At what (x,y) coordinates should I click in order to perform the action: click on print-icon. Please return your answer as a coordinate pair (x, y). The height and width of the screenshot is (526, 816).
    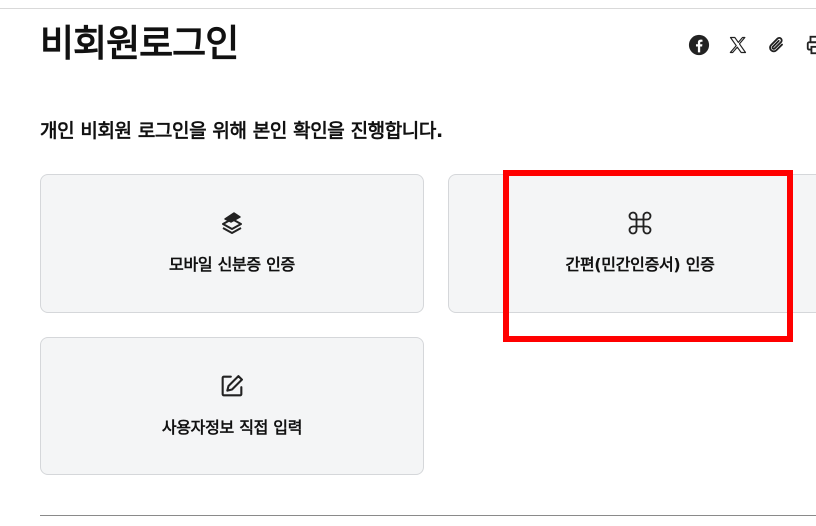
    Looking at the image, I should click on (811, 45).